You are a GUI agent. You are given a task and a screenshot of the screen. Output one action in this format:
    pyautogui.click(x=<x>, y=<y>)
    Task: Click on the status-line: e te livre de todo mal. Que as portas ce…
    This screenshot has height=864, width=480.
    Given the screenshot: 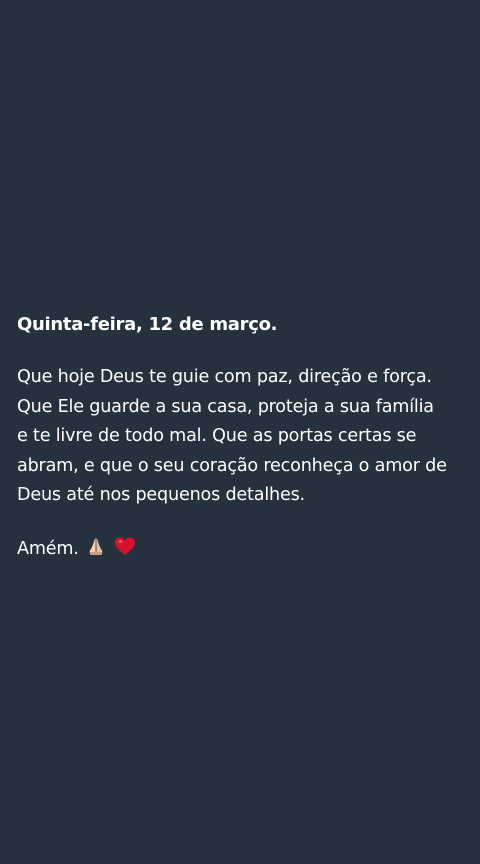 What is the action you would take?
    pyautogui.click(x=217, y=436)
    